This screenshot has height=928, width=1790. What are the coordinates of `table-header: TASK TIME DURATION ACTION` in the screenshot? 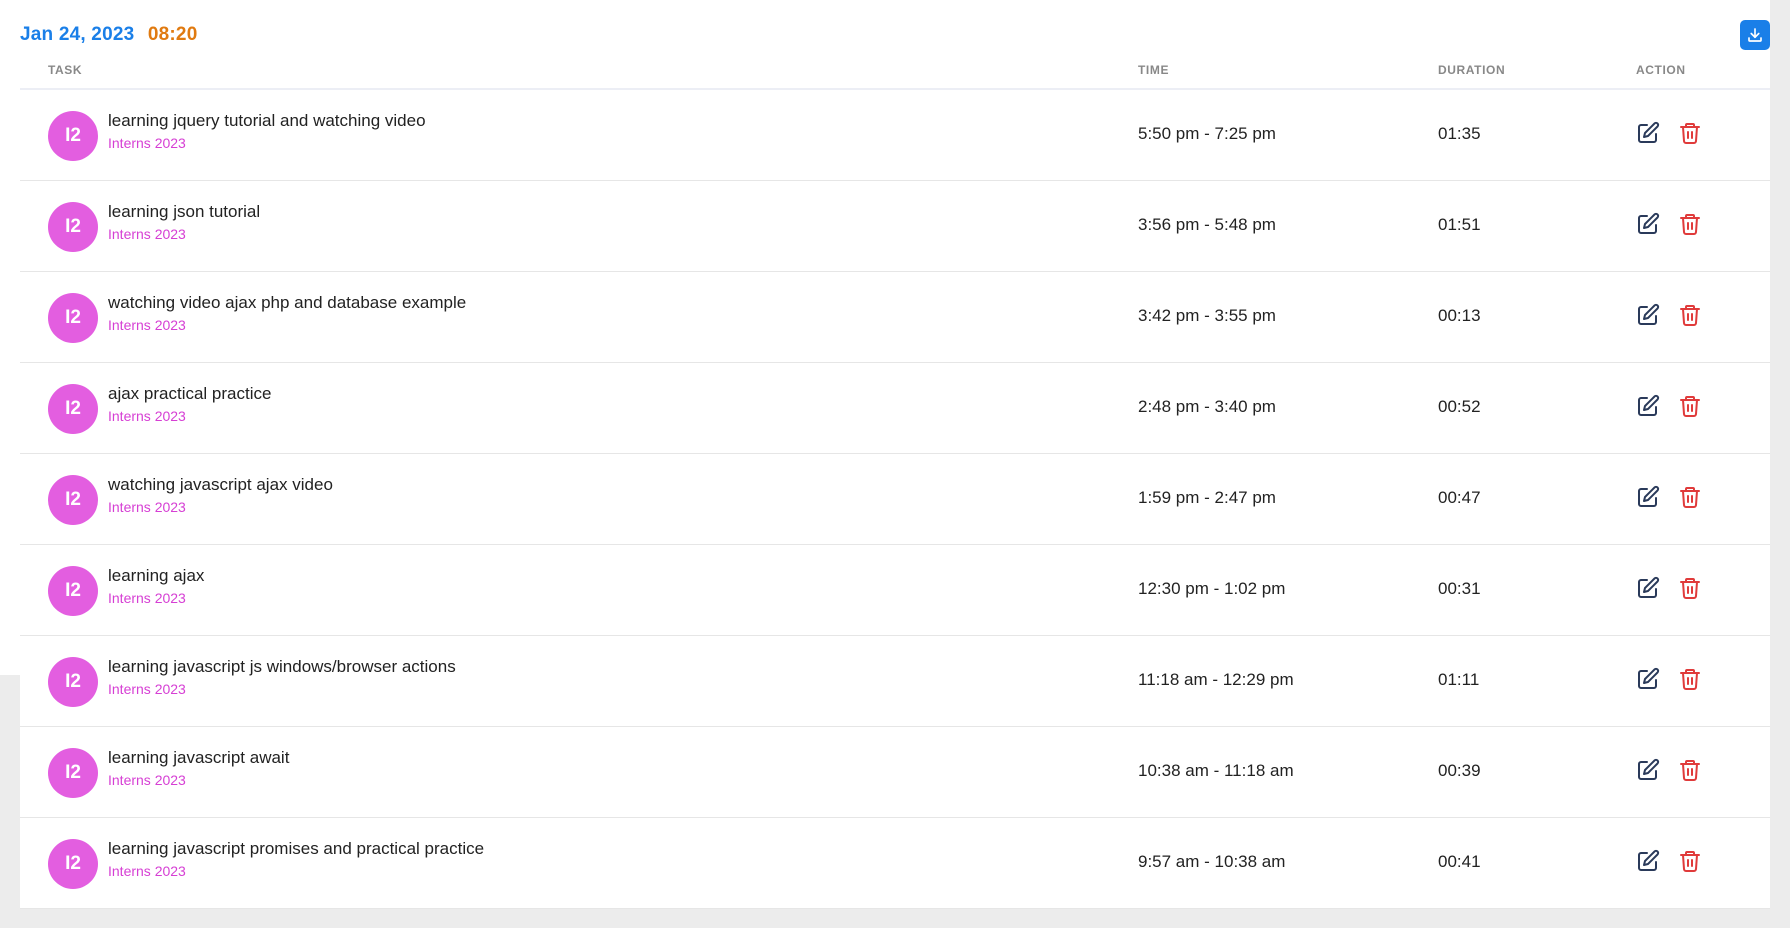 It's located at (895, 75).